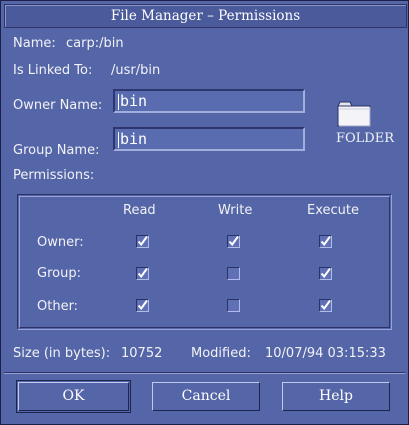  Describe the element at coordinates (58, 105) in the screenshot. I see `owner-name-label: Owner Name:` at that location.